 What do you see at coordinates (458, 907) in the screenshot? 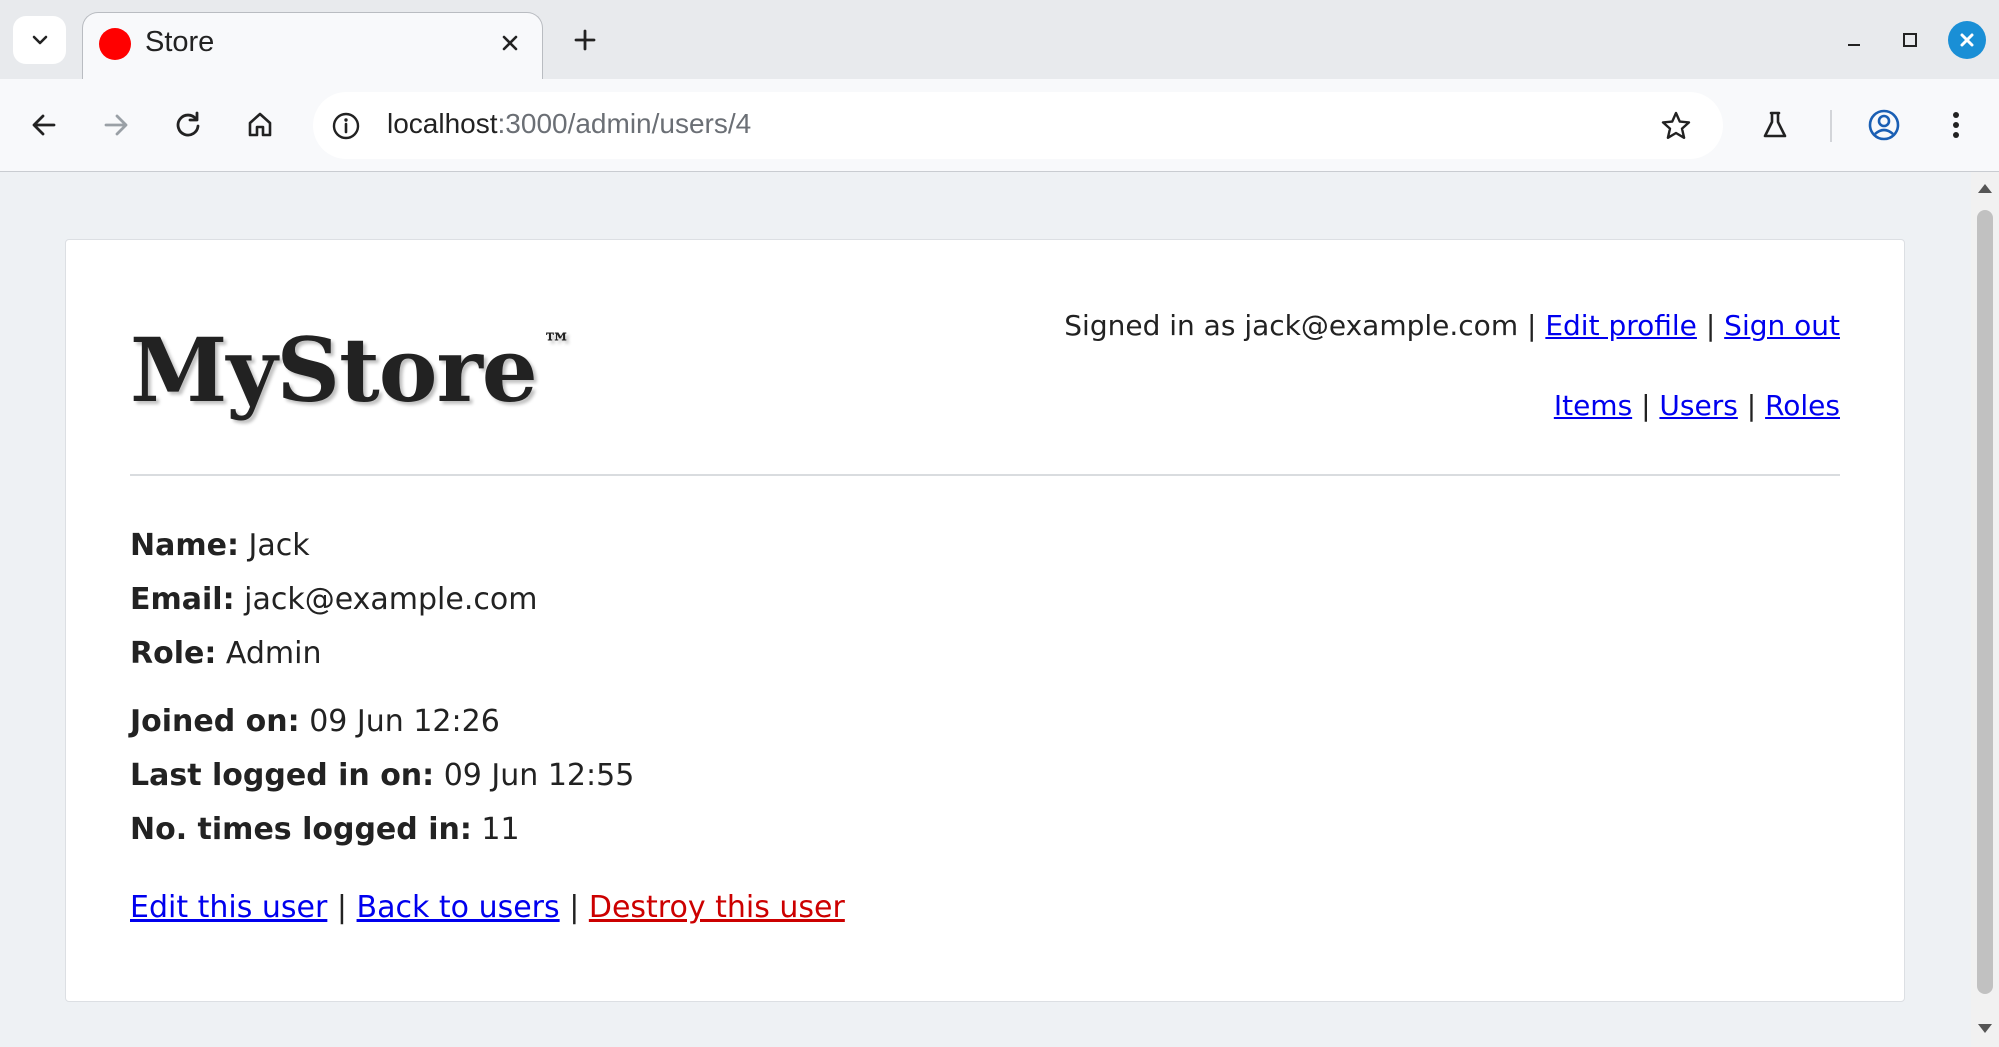
I see `back-to-users-link: Back to users` at bounding box center [458, 907].